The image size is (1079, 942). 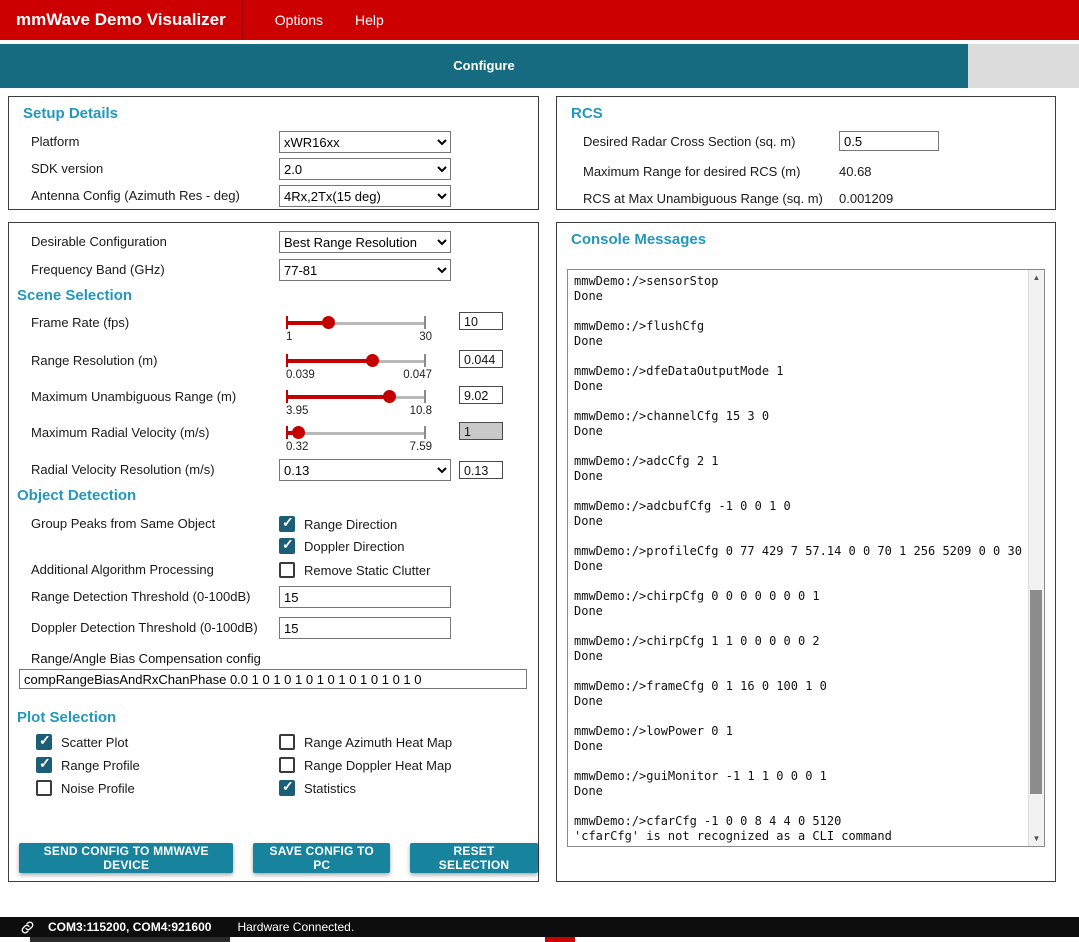 What do you see at coordinates (130, 939) in the screenshot?
I see `cutoff-dropdown-partial` at bounding box center [130, 939].